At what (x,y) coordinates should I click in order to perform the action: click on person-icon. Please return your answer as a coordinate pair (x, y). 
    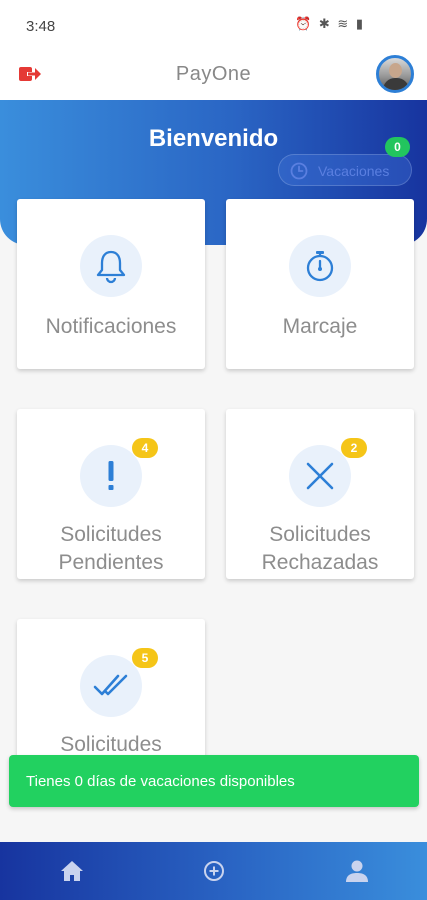
    Looking at the image, I should click on (357, 871).